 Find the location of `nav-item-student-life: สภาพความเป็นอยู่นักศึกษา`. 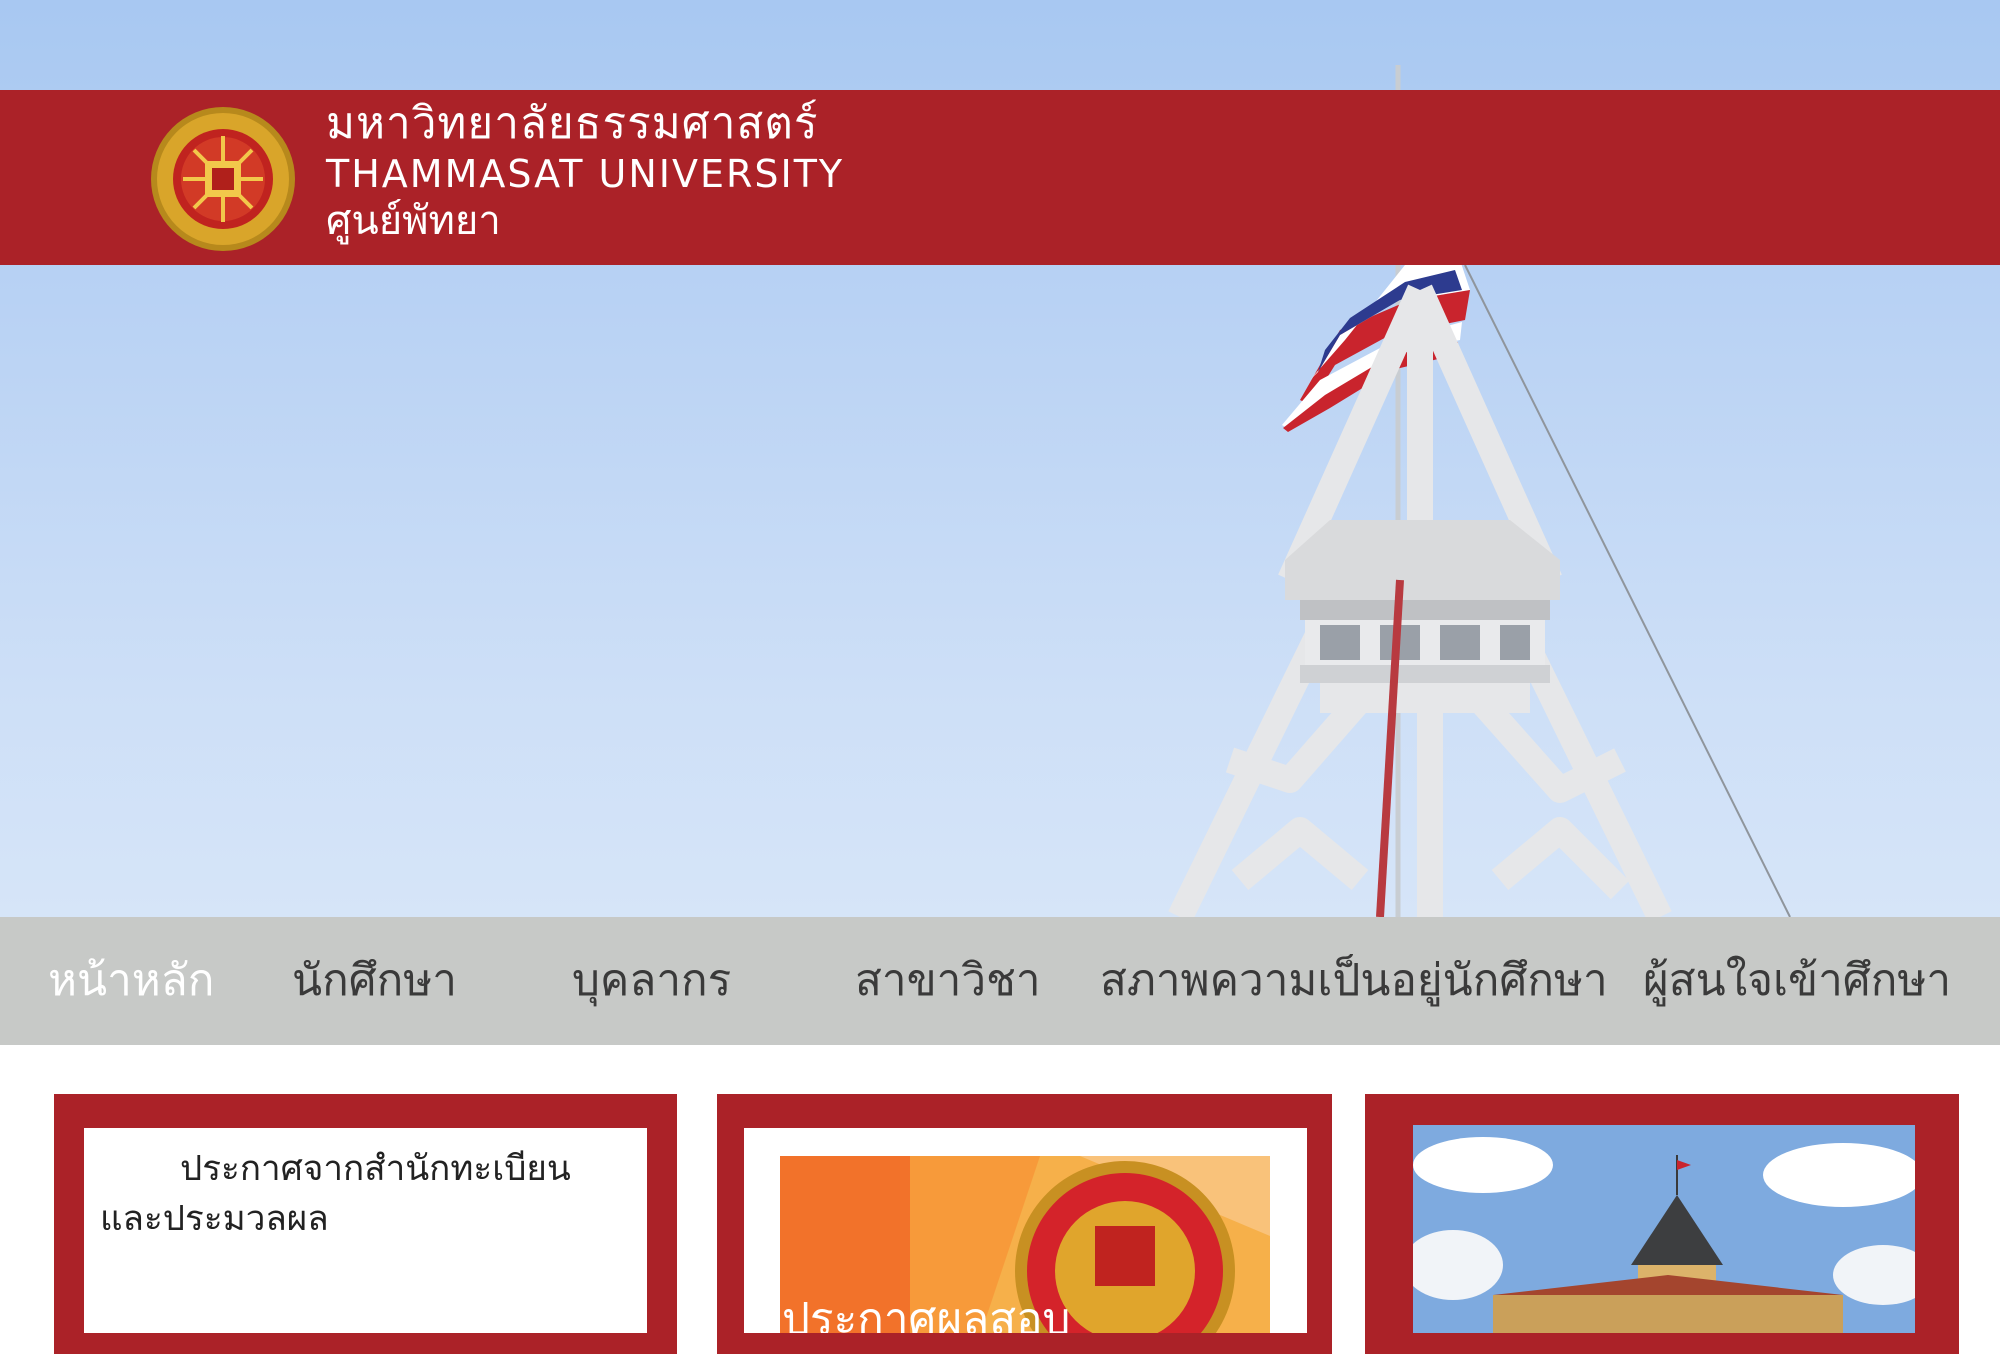

nav-item-student-life: สภาพความเป็นอยู่นักศึกษา is located at coordinates (1354, 981).